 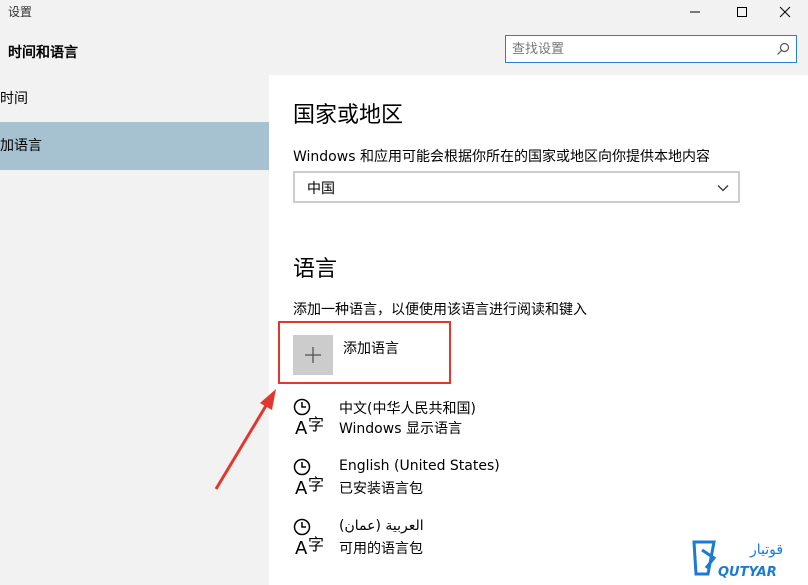 What do you see at coordinates (381, 489) in the screenshot?
I see `language-status: 已安装语言包` at bounding box center [381, 489].